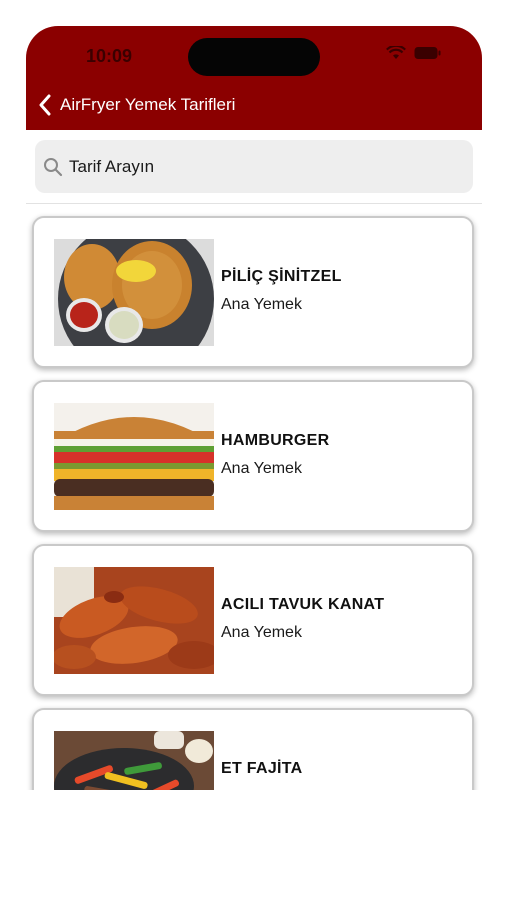  I want to click on chicken-wings-photo, so click(134, 620).